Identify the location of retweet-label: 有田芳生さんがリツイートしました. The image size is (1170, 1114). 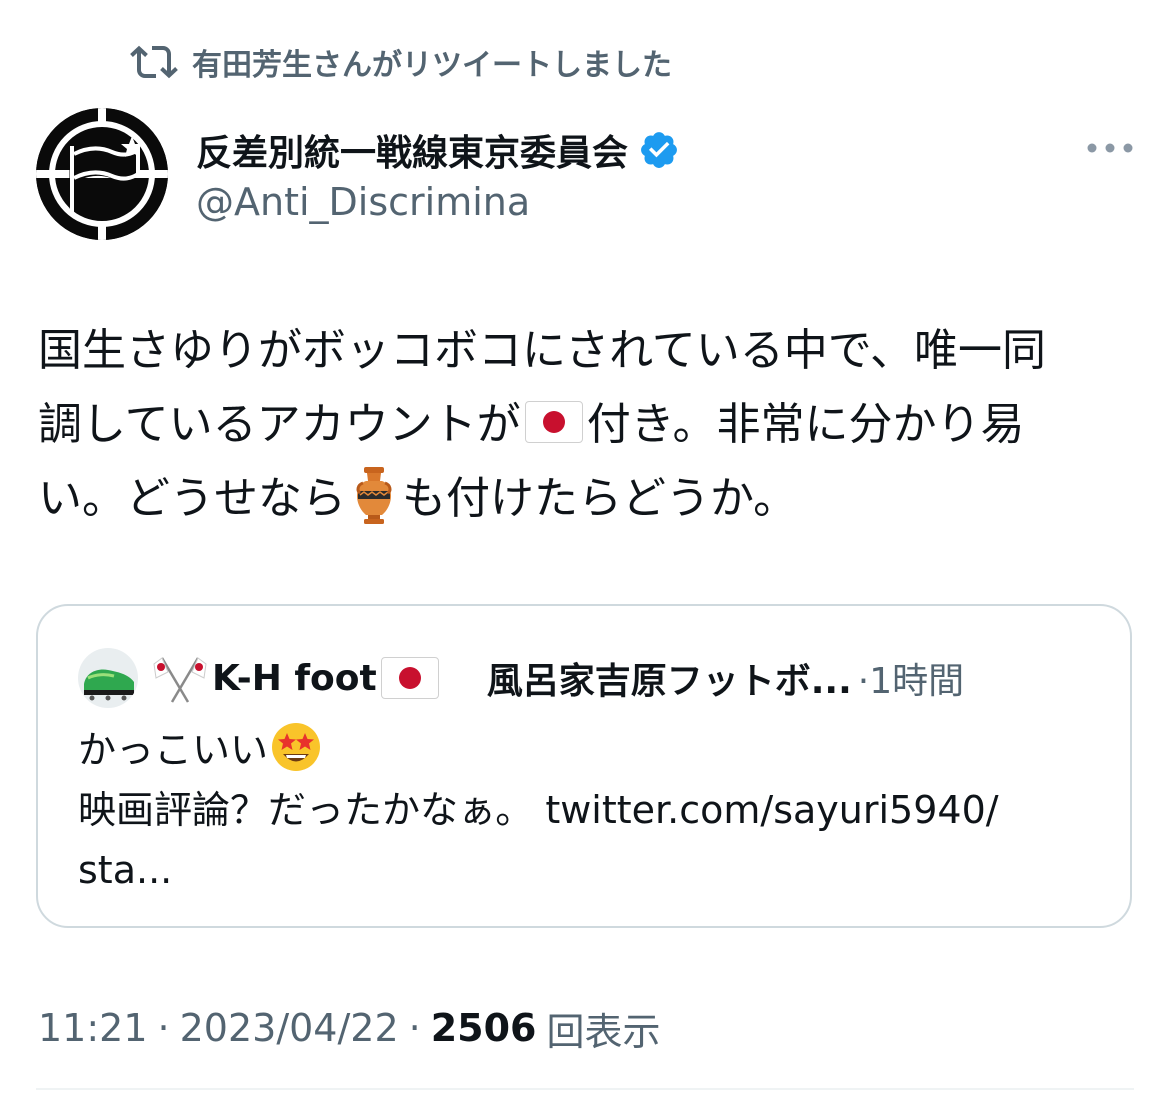
(432, 65).